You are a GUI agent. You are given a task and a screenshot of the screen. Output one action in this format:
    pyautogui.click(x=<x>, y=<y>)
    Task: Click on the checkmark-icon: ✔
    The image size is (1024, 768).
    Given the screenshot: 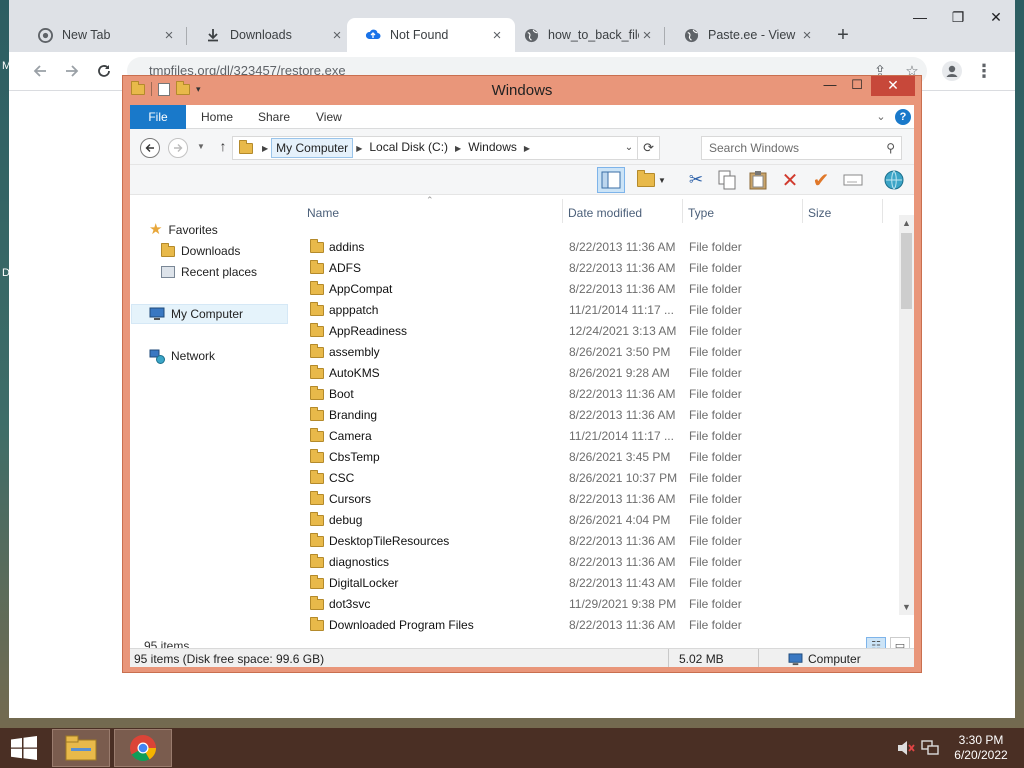 What is the action you would take?
    pyautogui.click(x=821, y=180)
    